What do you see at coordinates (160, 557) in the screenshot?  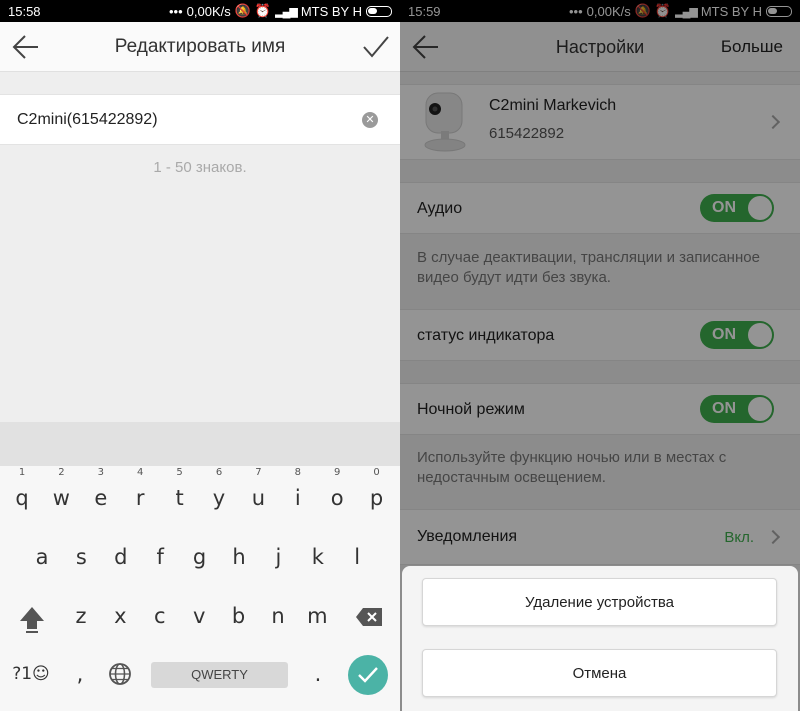 I see `key-f: f` at bounding box center [160, 557].